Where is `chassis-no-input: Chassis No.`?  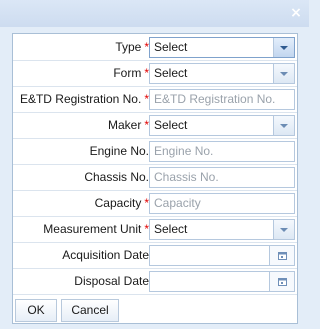 chassis-no-input: Chassis No. is located at coordinates (222, 177).